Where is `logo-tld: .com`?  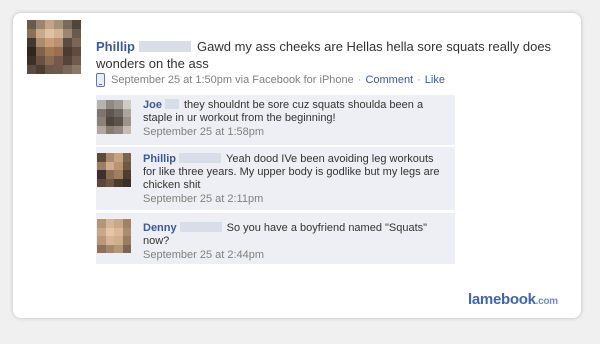 logo-tld: .com is located at coordinates (546, 301).